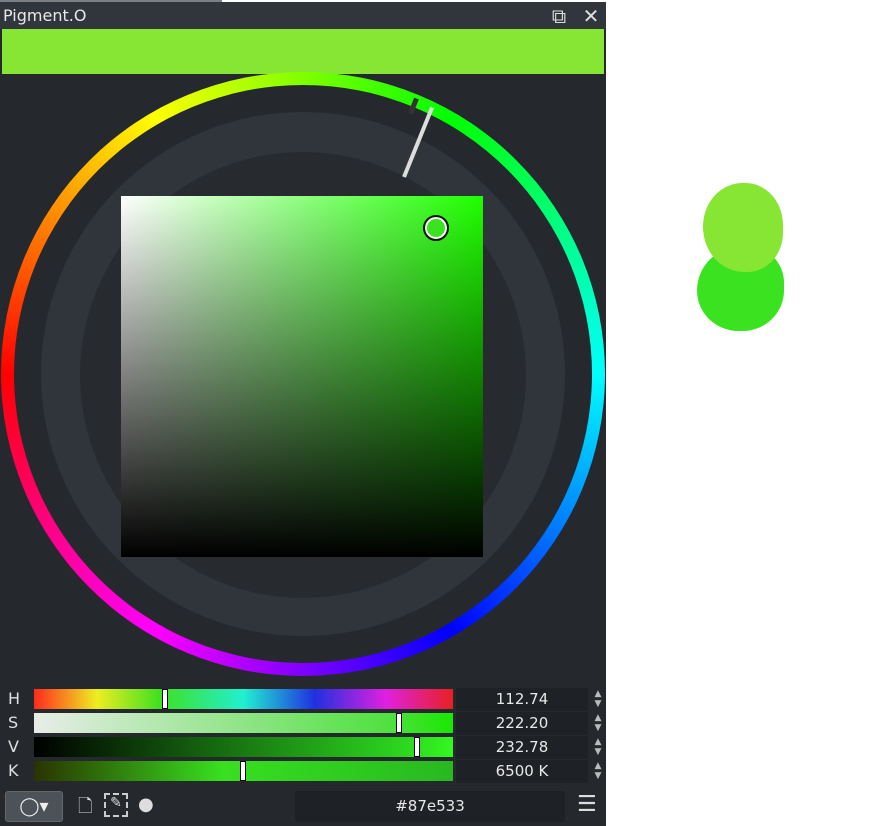 The image size is (869, 826). Describe the element at coordinates (522, 747) in the screenshot. I see `slider-value-input: 232.78` at that location.